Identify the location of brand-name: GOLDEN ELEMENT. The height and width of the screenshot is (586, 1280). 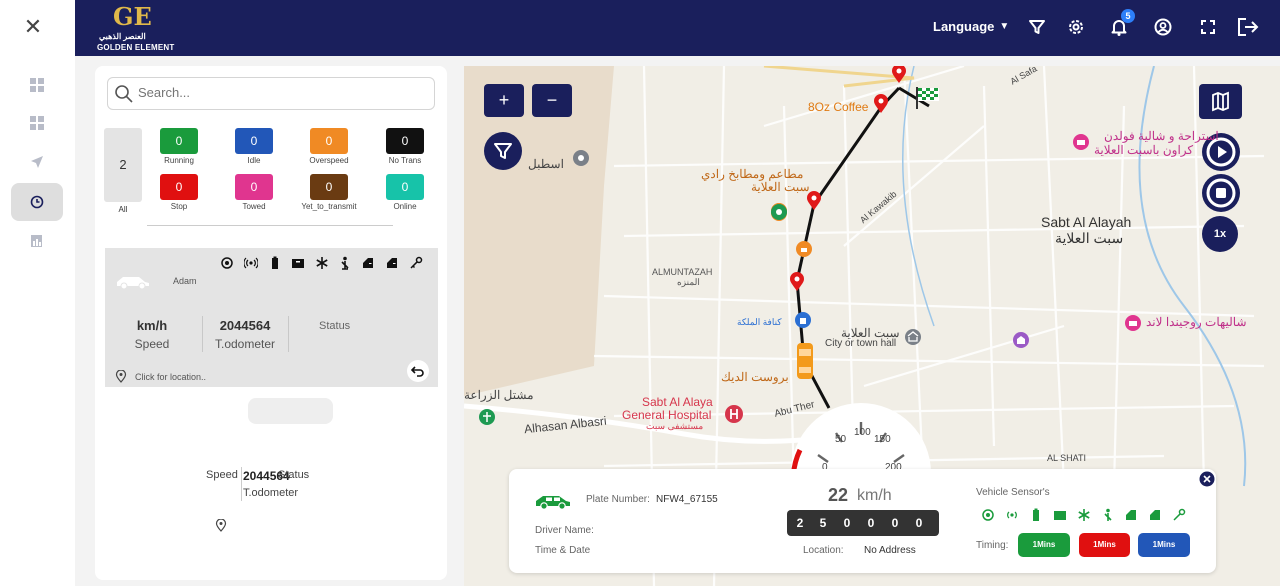
(136, 47).